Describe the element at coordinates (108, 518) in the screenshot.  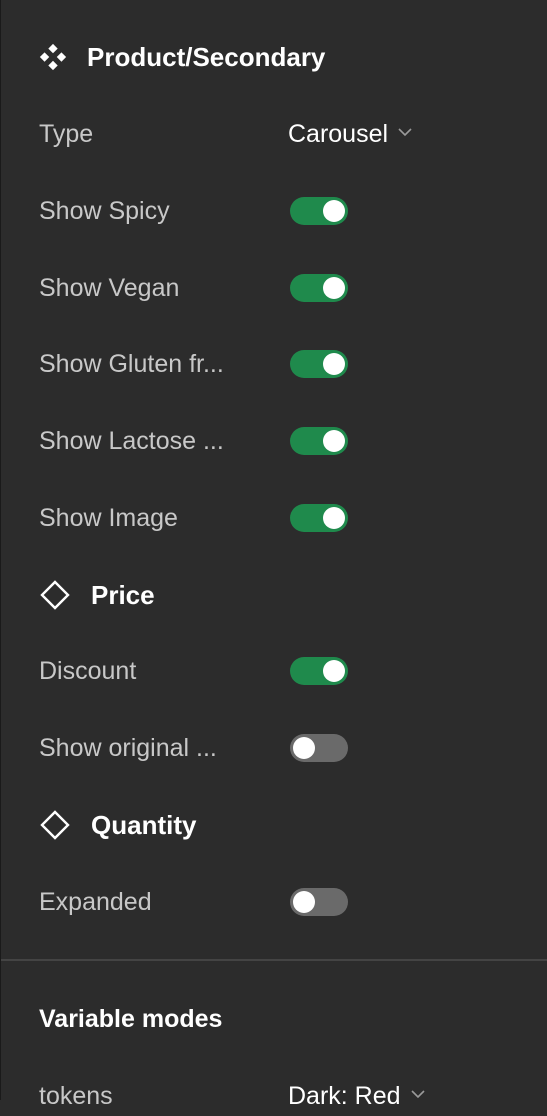
I see `show-image-label: Show Image` at that location.